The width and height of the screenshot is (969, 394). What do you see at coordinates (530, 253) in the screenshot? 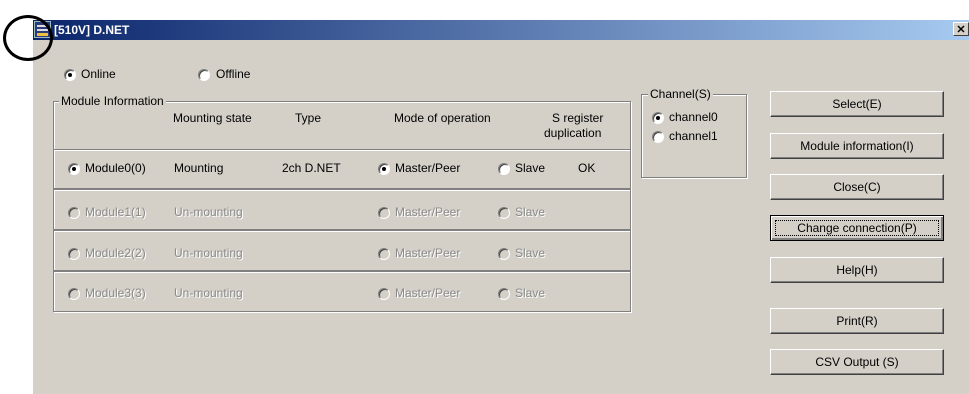
I see `module2-slave-label: Slave` at bounding box center [530, 253].